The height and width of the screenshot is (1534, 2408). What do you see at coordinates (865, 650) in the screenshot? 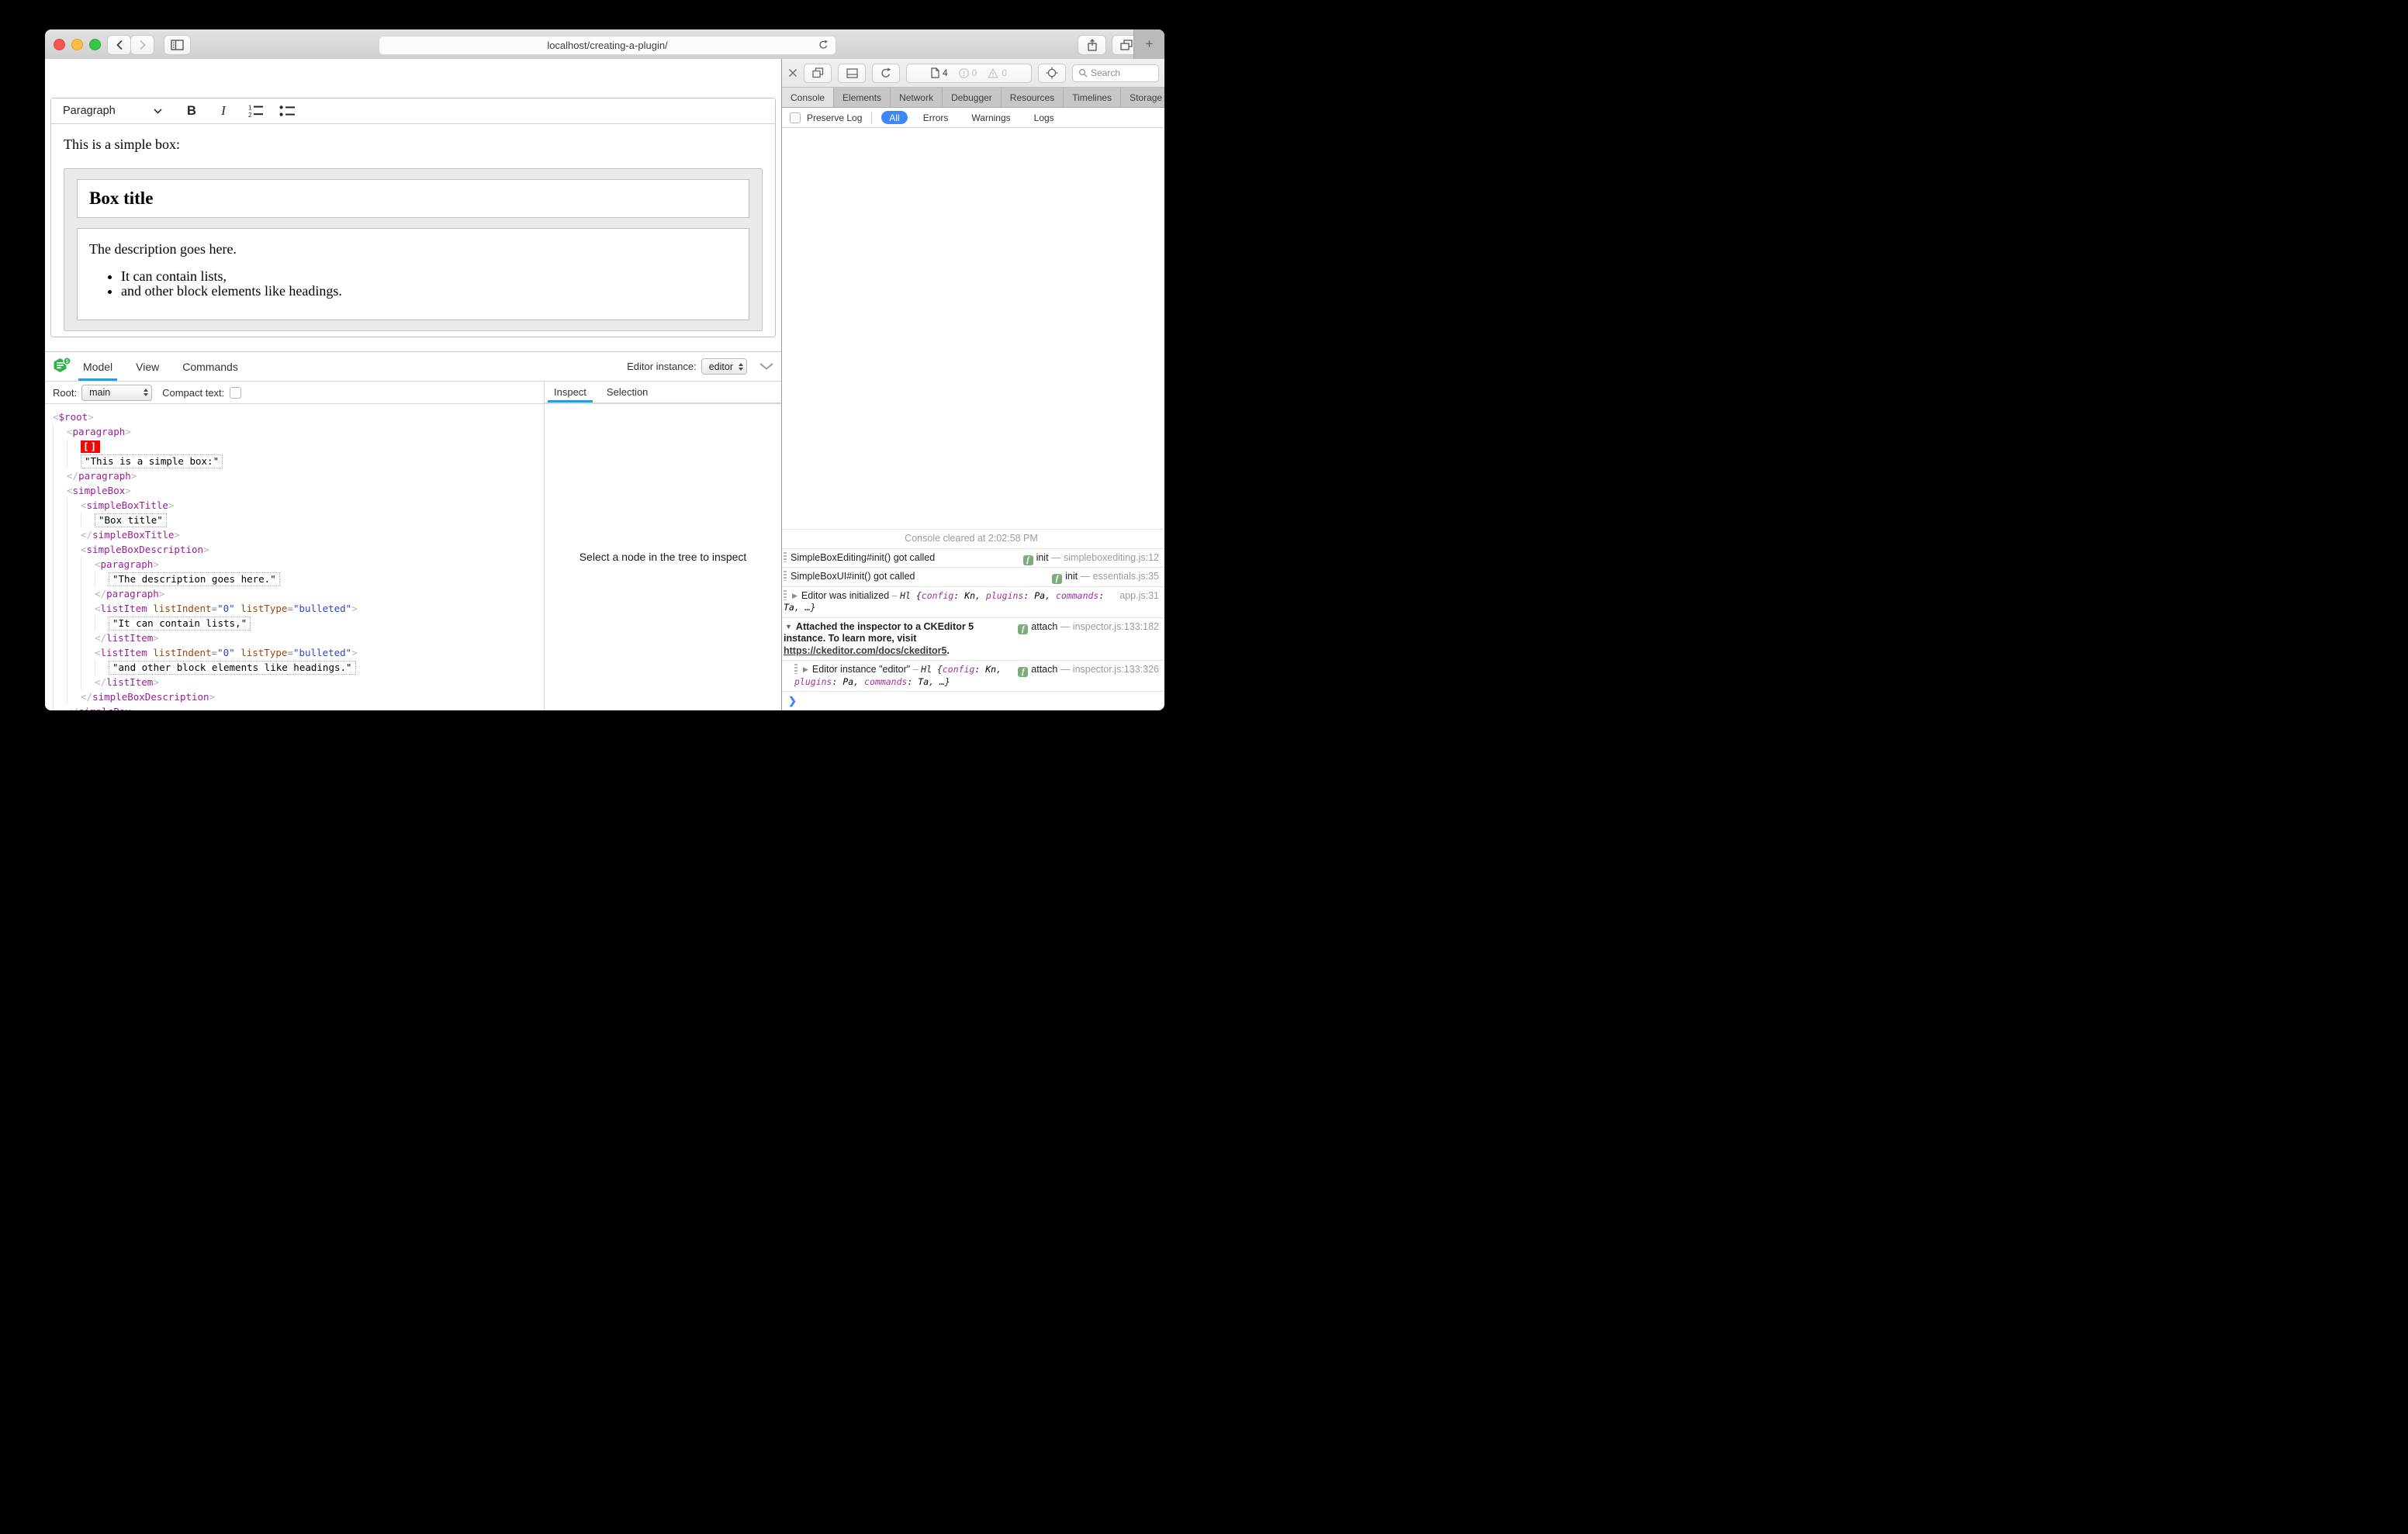
I see `console-link: https://ckeditor.com/docs/ckeditor5` at bounding box center [865, 650].